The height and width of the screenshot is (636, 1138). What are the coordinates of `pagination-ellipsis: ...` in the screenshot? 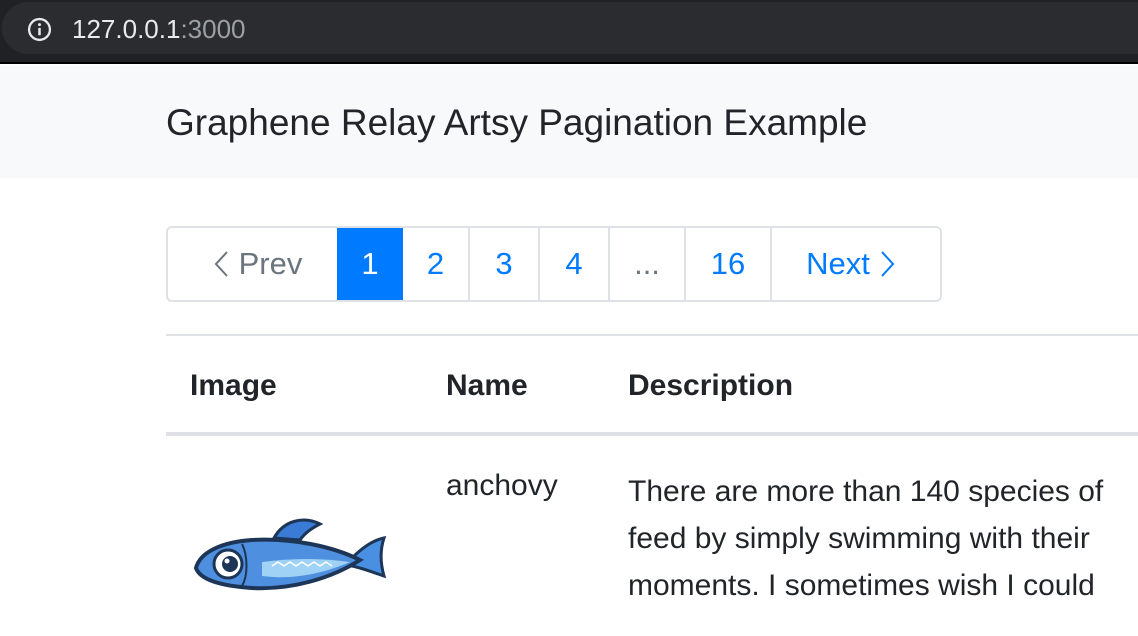 It's located at (646, 264).